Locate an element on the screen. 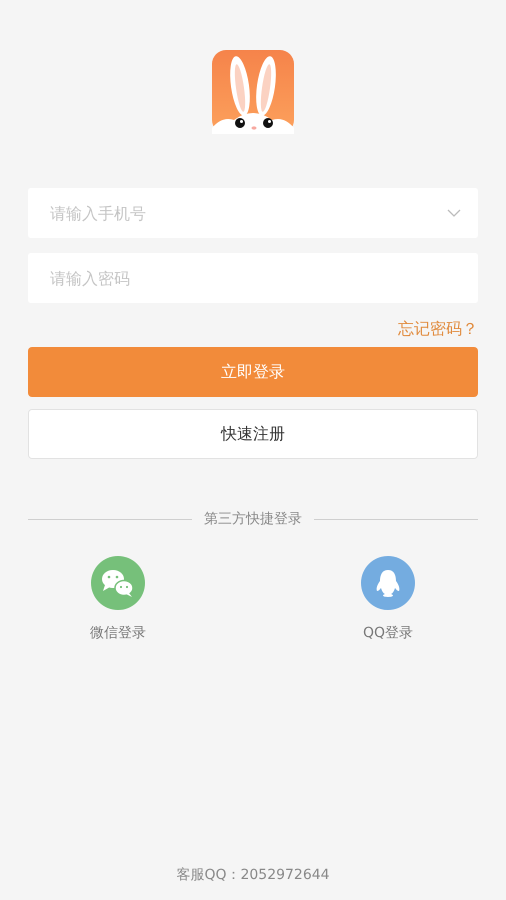  forgot-password-link: 忘记密码？ is located at coordinates (438, 329).